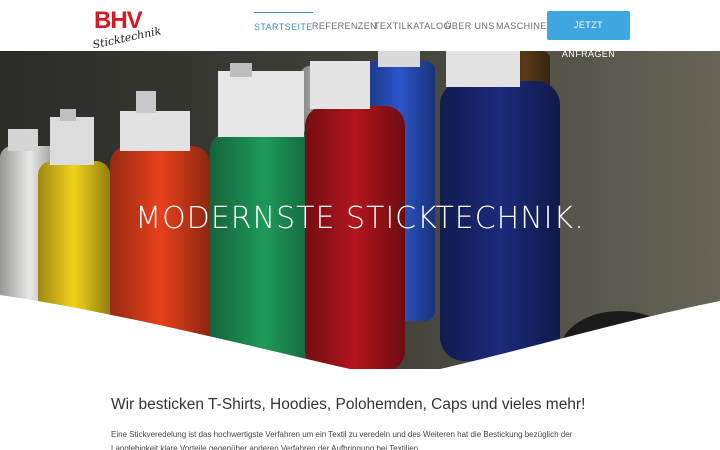 The height and width of the screenshot is (450, 720). Describe the element at coordinates (360, 218) in the screenshot. I see `hero-title: MODERNSTE STICKTECHNIK.` at that location.